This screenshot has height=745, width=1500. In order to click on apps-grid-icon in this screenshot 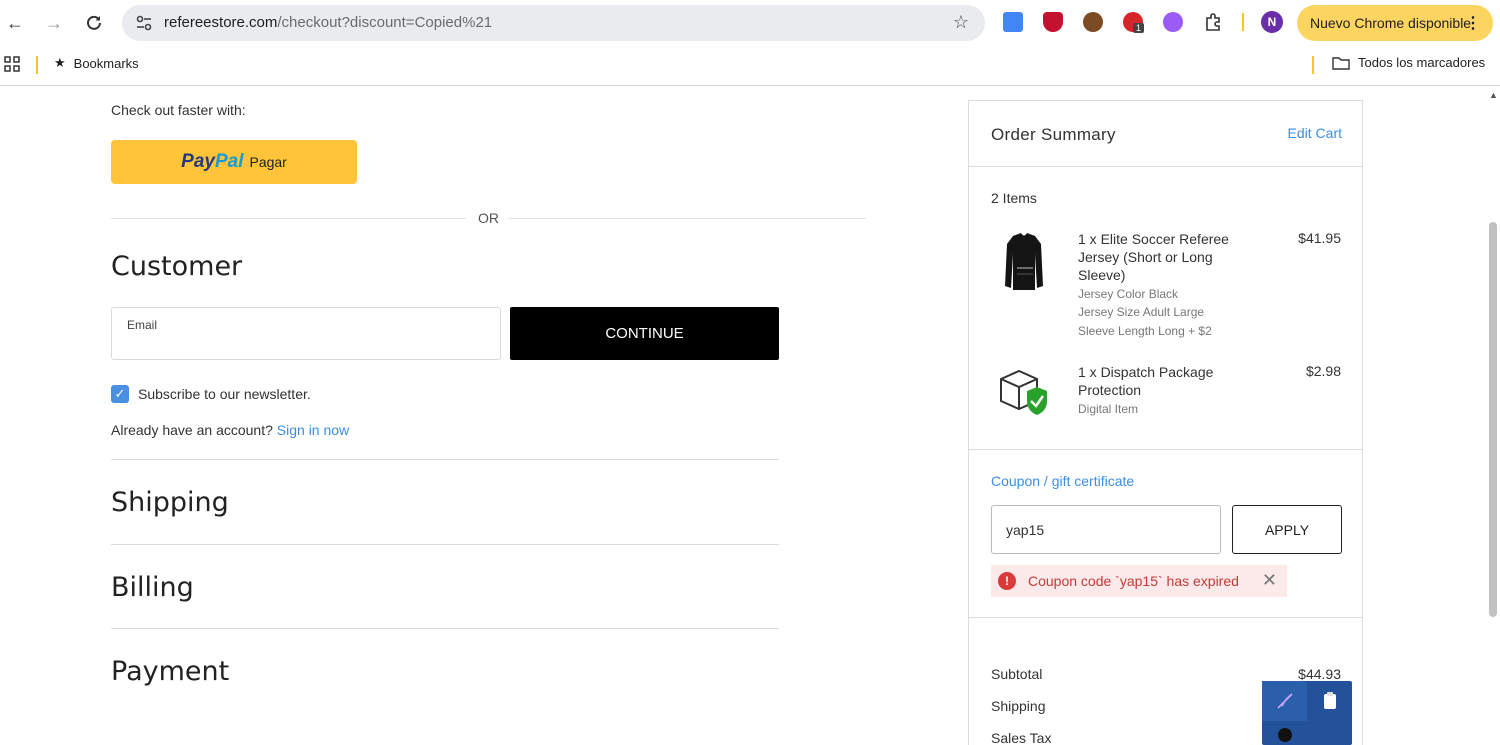, I will do `click(12, 64)`.